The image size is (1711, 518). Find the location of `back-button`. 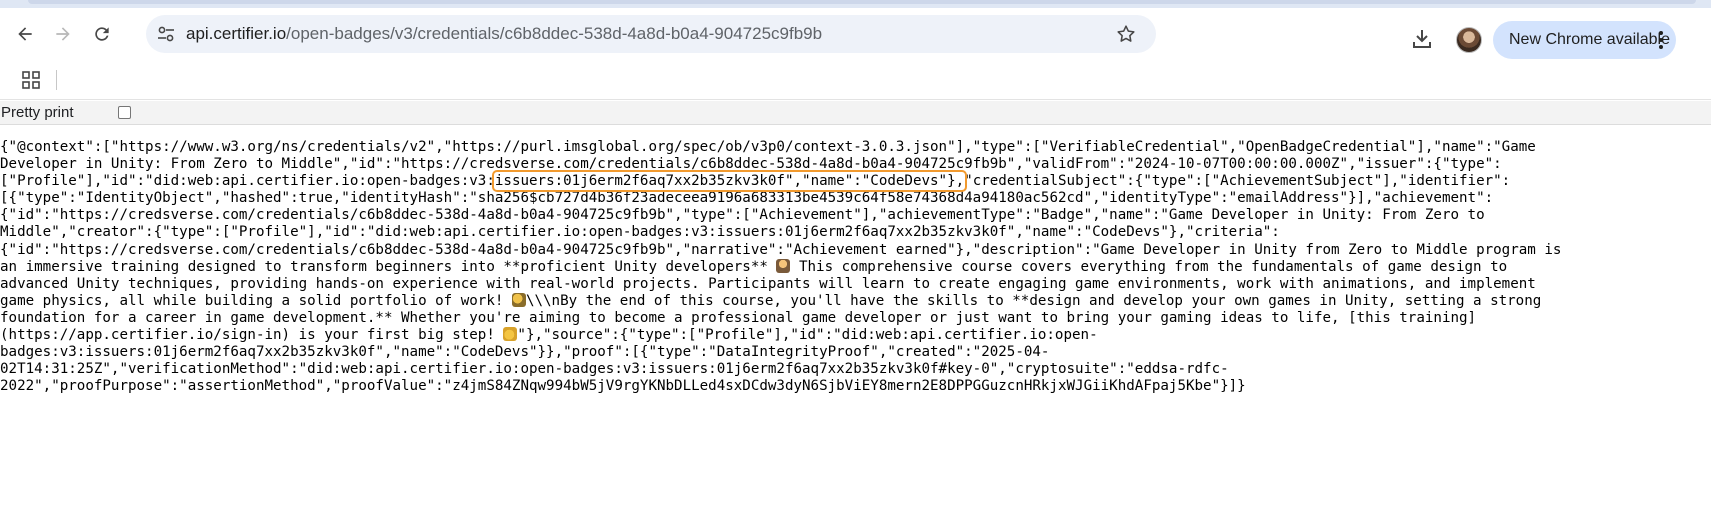

back-button is located at coordinates (25, 34).